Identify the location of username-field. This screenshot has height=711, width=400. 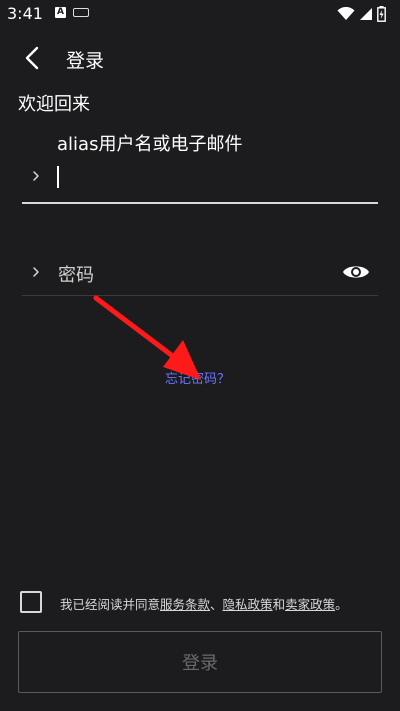
(200, 181).